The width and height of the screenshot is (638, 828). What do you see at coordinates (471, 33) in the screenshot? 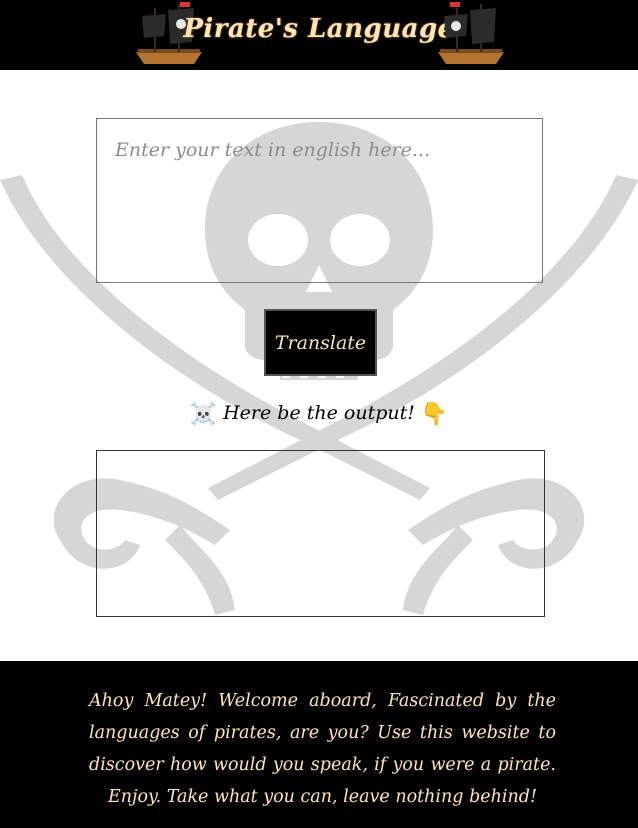
I see `pirate-ship-icon` at bounding box center [471, 33].